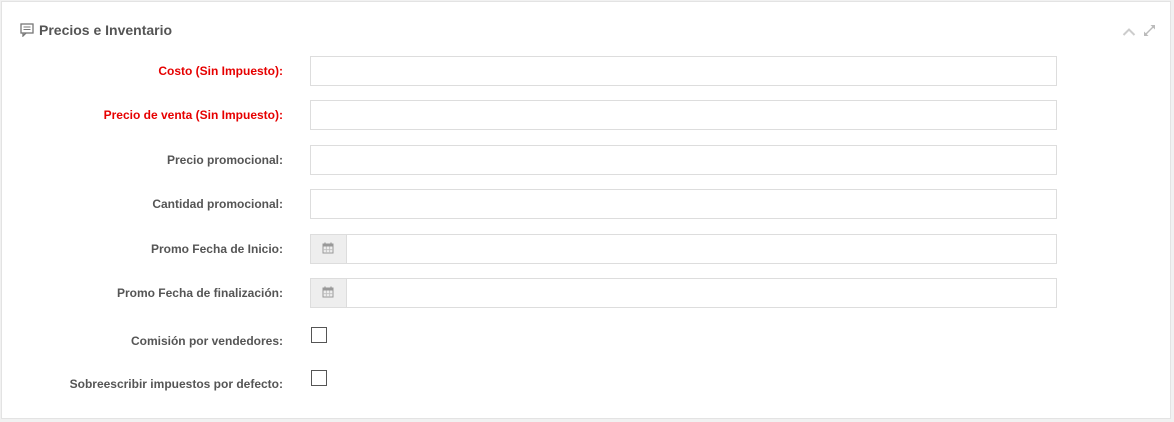 The image size is (1174, 422). Describe the element at coordinates (1129, 31) in the screenshot. I see `chevron-up-icon` at that location.